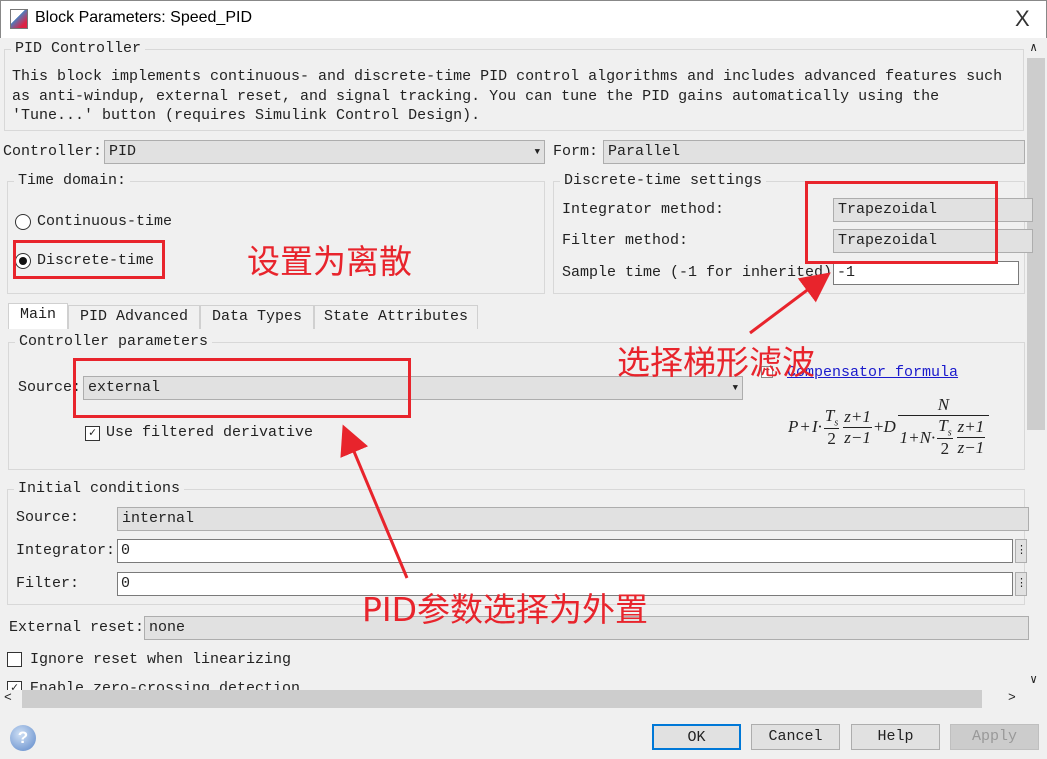 The image size is (1047, 759). Describe the element at coordinates (374, 501) in the screenshot. I see `arrow-to-source` at that location.